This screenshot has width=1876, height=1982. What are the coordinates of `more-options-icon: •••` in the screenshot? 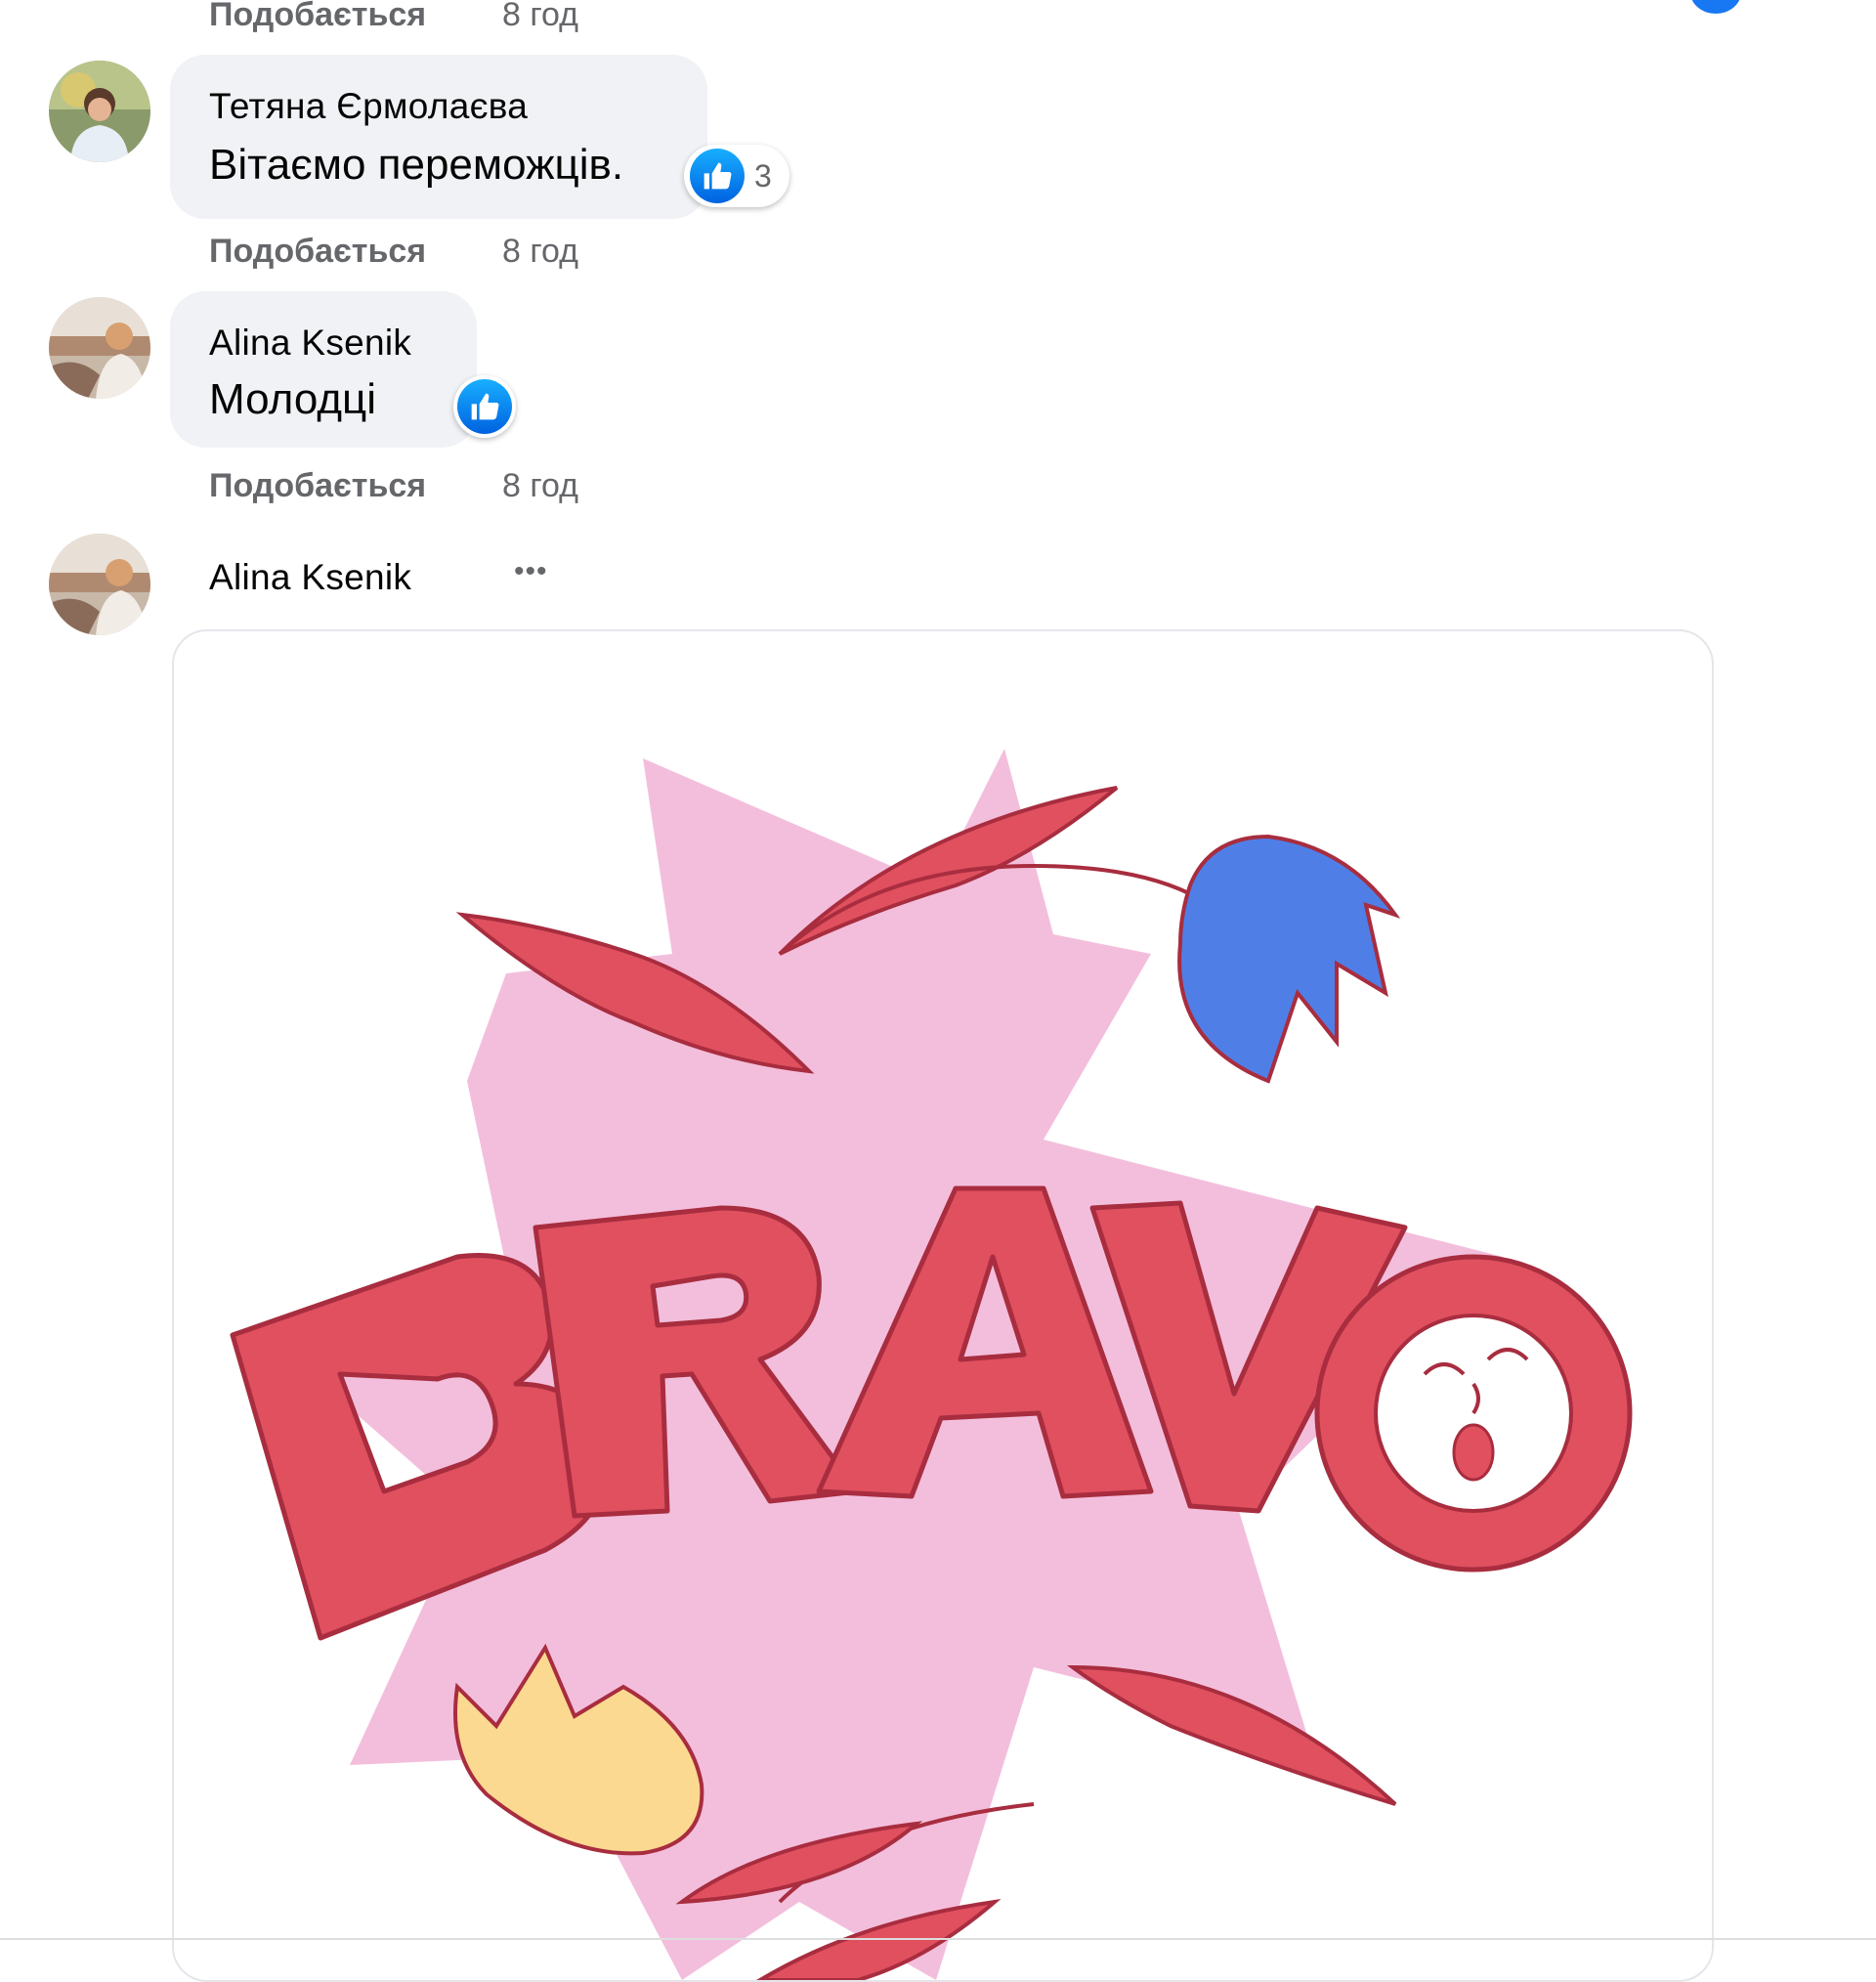 It's located at (531, 572).